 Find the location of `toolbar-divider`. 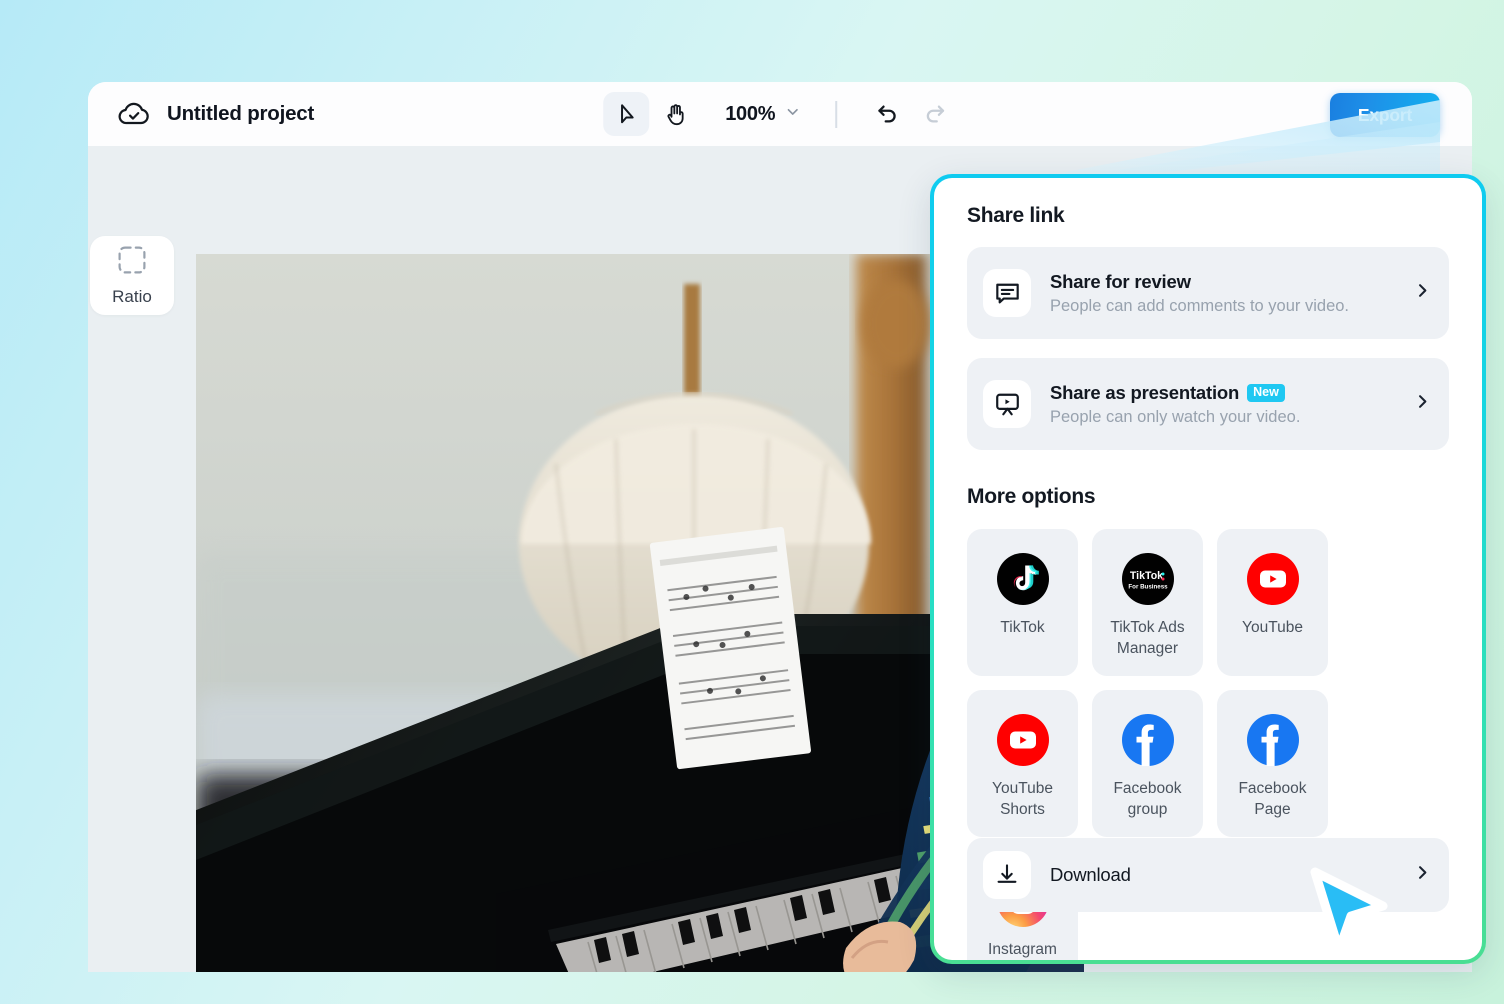

toolbar-divider is located at coordinates (836, 114).